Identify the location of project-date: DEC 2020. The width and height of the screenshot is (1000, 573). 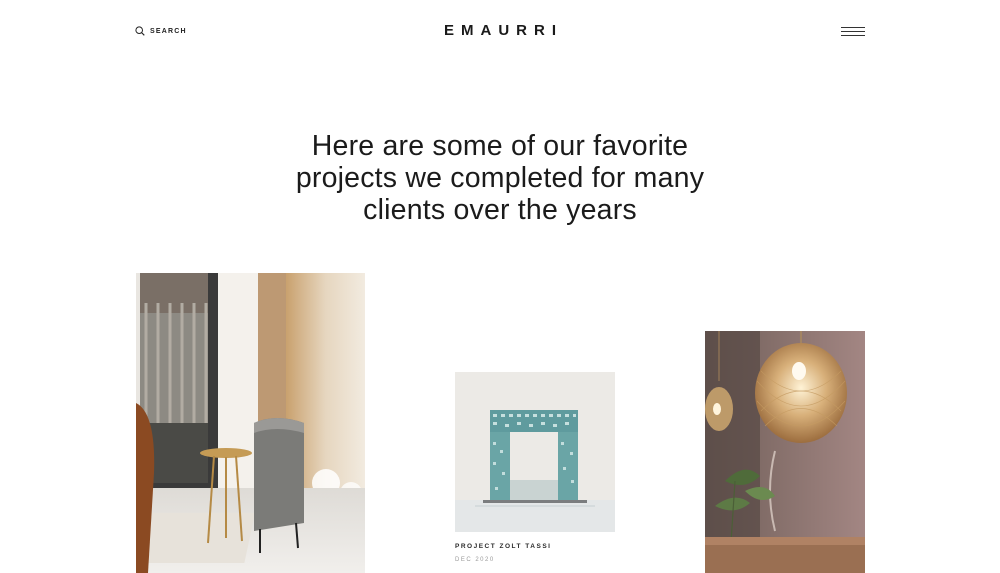
(475, 560).